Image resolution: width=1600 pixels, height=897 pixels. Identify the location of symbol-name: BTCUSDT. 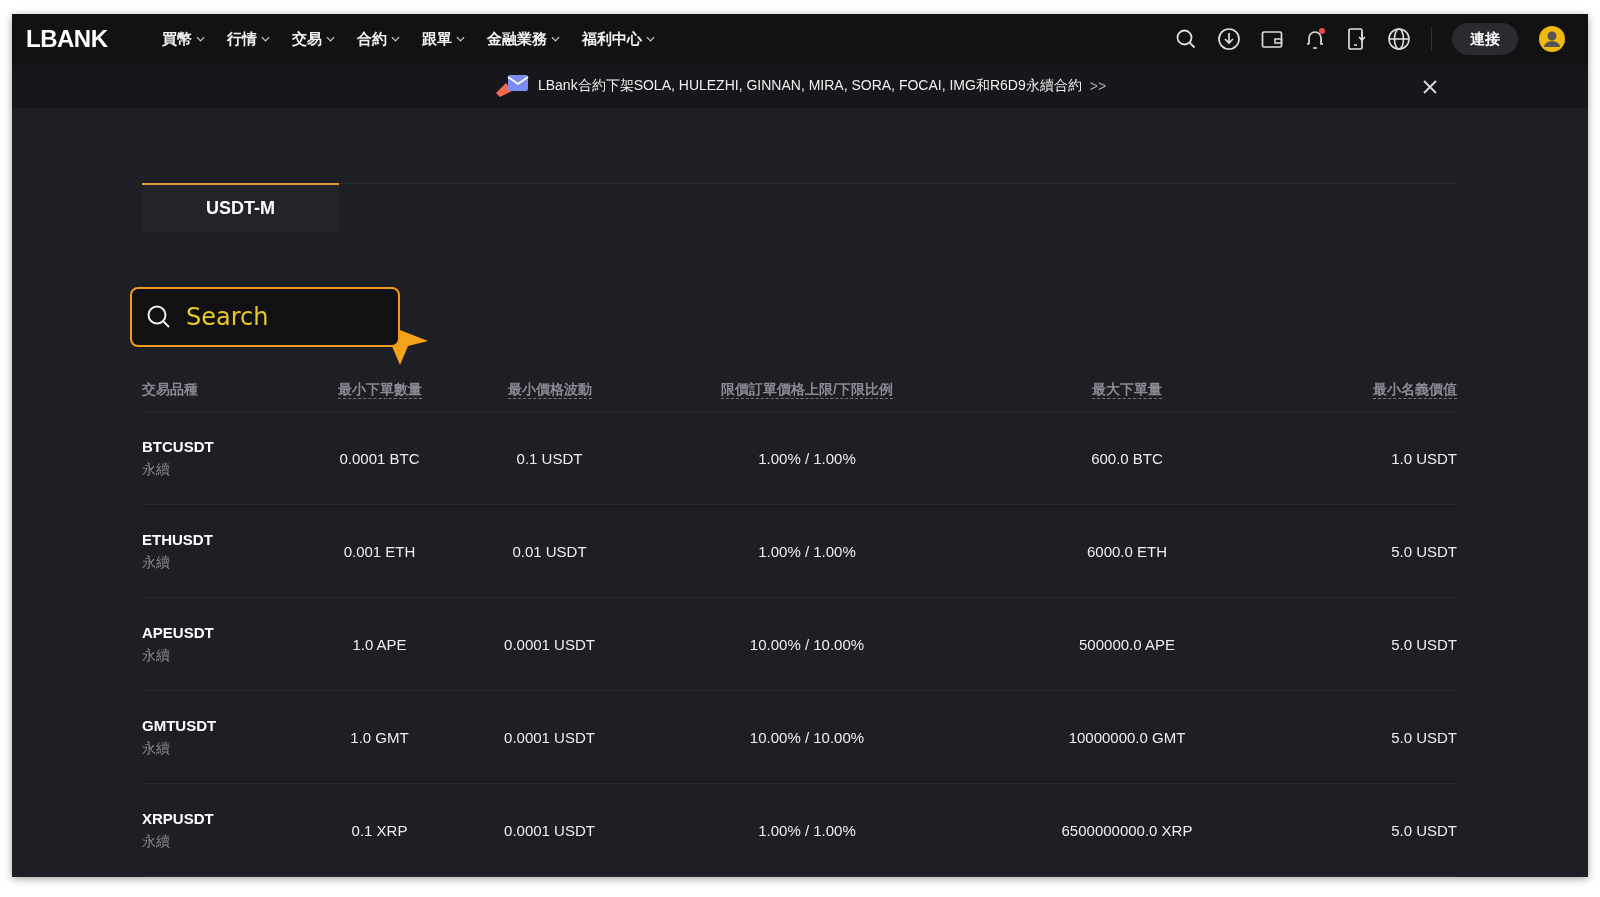
(178, 446).